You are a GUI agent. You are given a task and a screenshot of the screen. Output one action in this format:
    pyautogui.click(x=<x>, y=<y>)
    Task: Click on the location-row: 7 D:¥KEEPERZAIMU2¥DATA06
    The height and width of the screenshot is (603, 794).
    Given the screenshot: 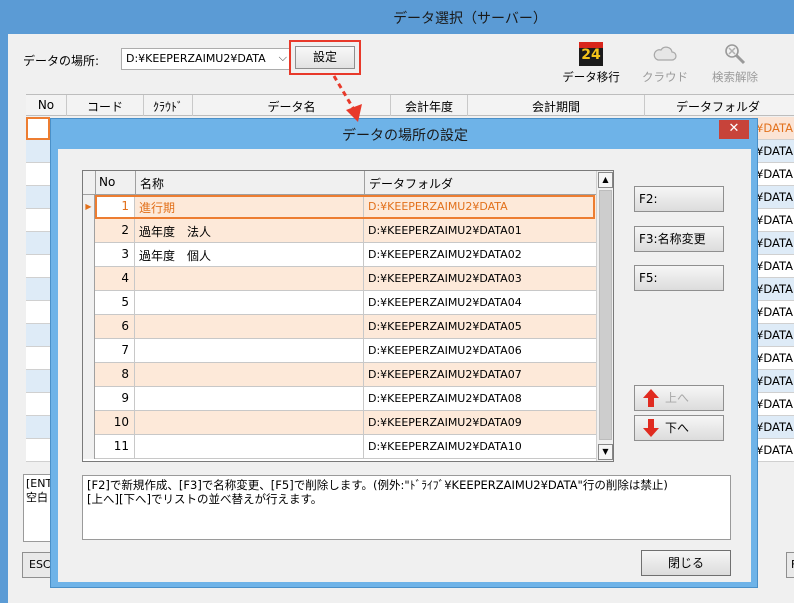 What is the action you would take?
    pyautogui.click(x=339, y=351)
    